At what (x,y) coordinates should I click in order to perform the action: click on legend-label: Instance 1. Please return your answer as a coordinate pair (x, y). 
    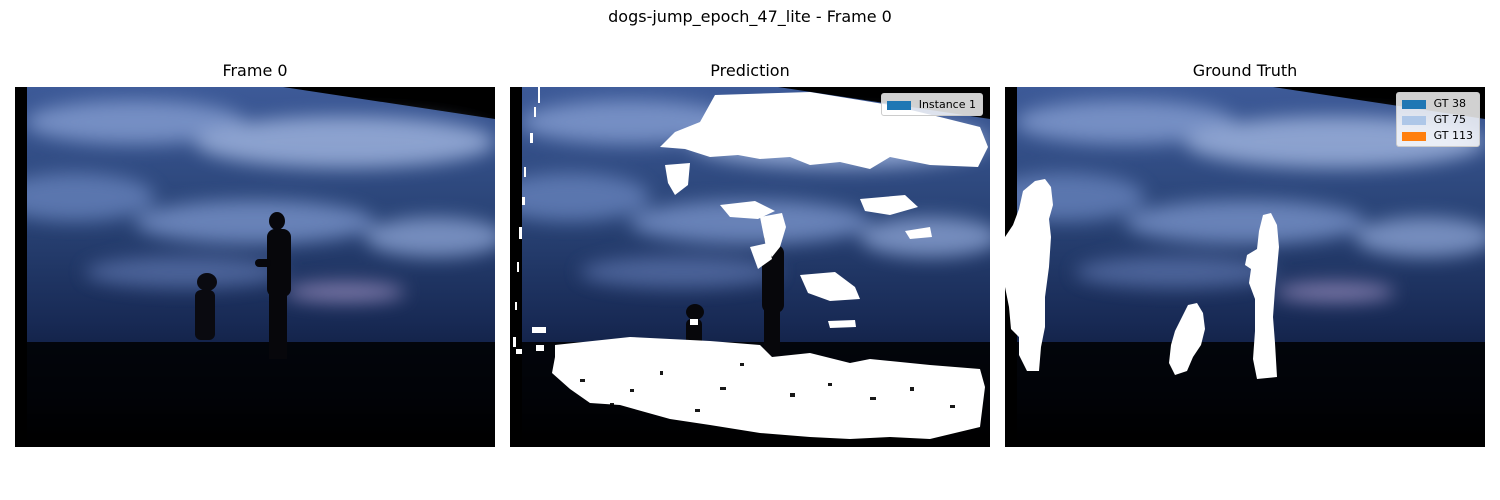
    Looking at the image, I should click on (947, 104).